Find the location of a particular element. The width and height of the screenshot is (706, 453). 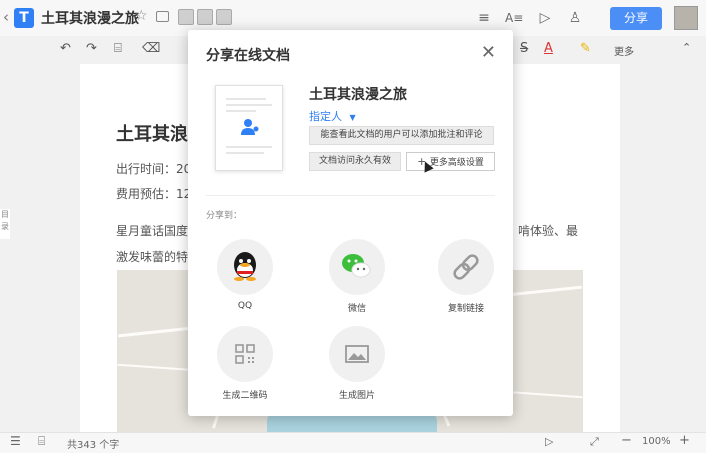

share-to-label: 分享到： is located at coordinates (224, 216).